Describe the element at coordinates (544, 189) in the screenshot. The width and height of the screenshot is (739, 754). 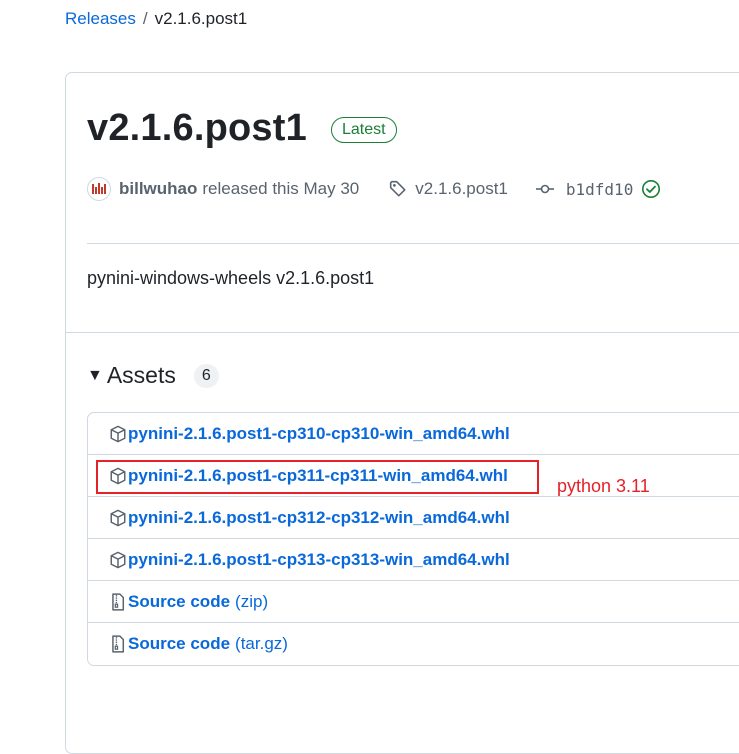
I see `git-commit-icon` at that location.